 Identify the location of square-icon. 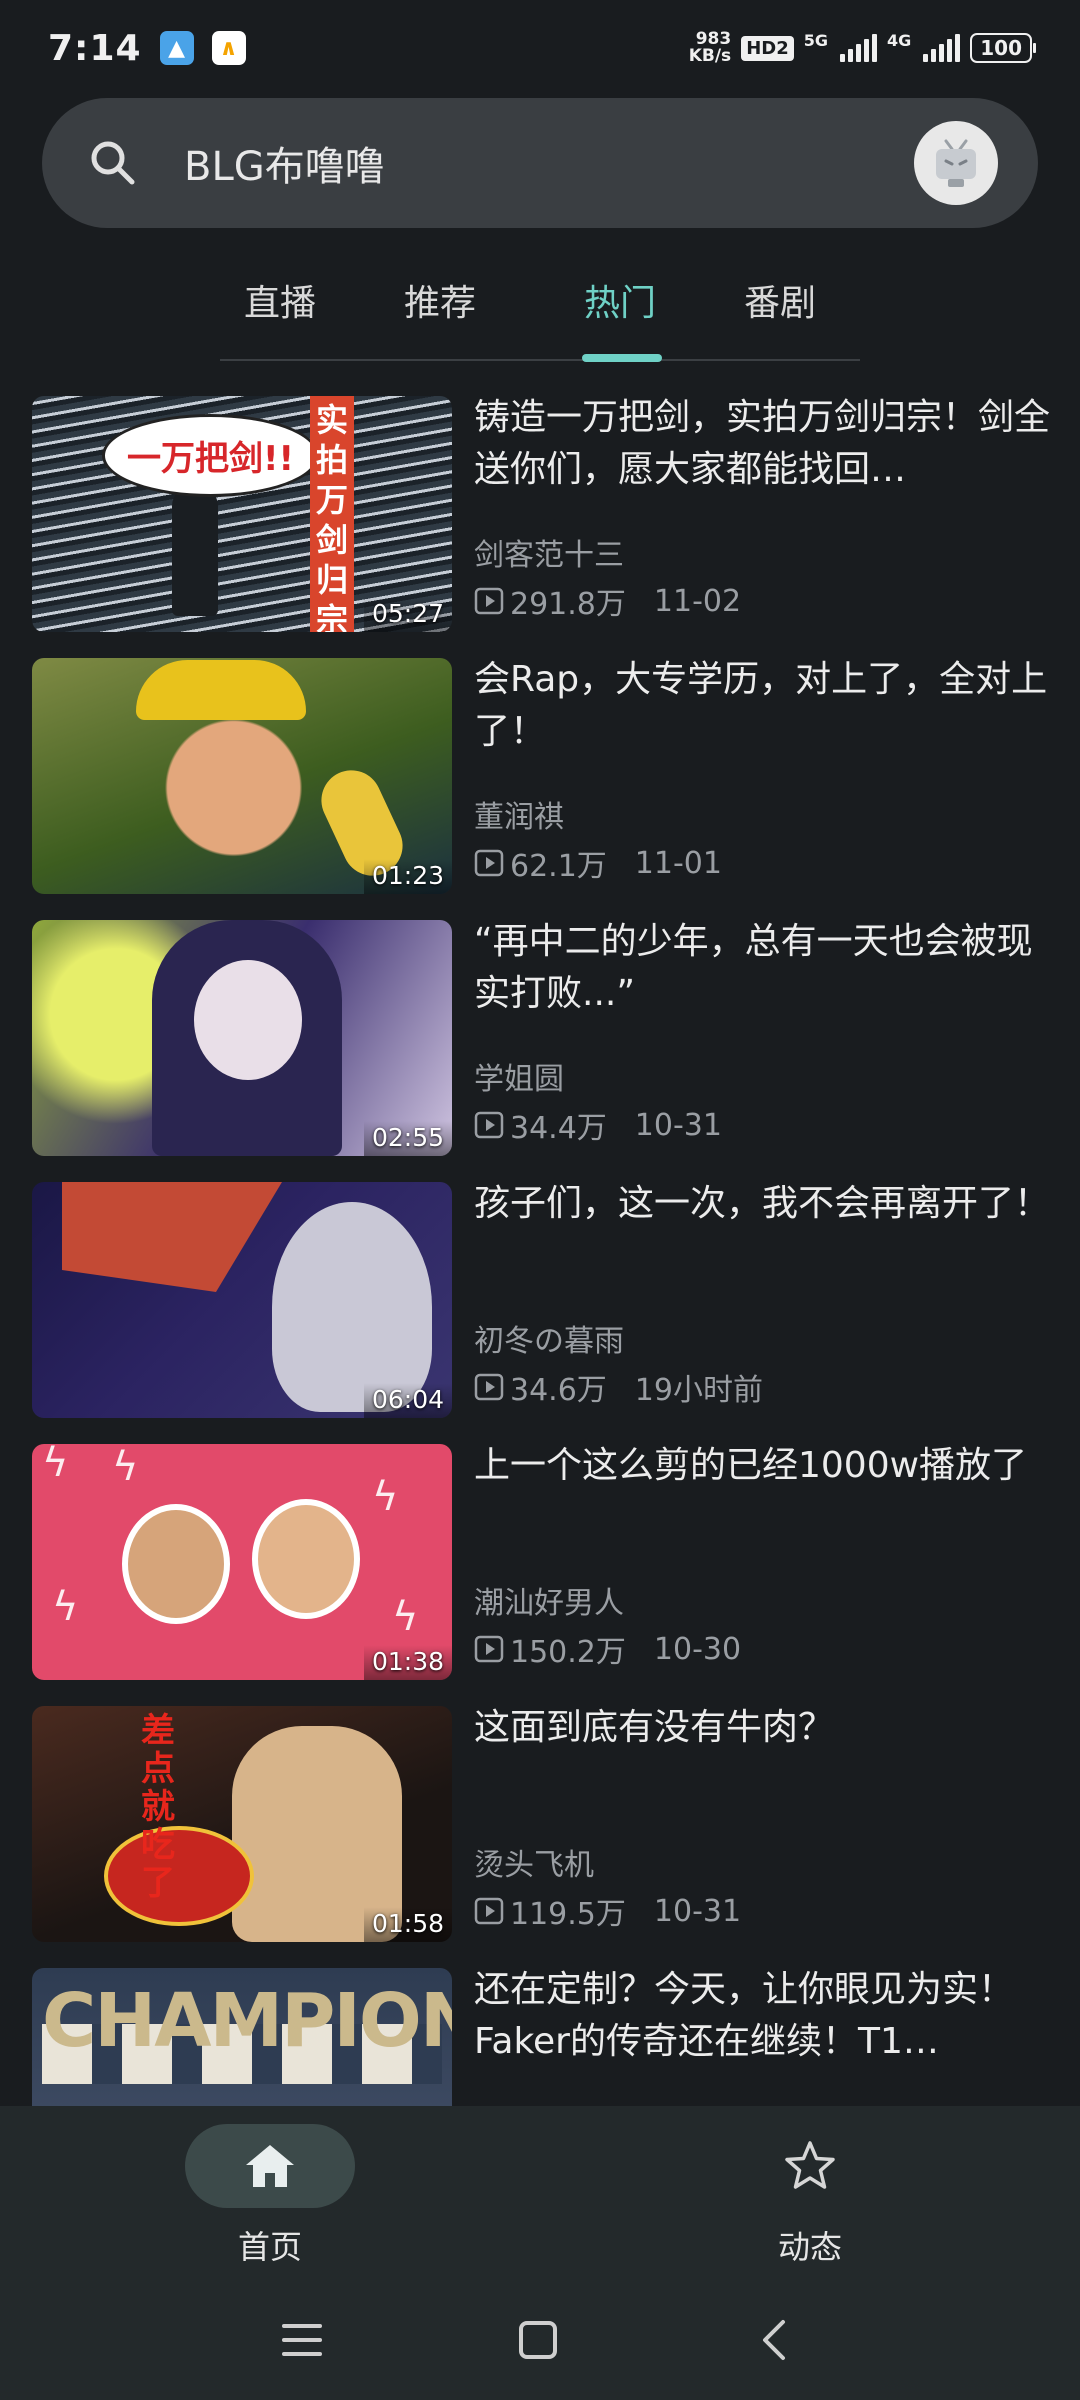
(538, 2340).